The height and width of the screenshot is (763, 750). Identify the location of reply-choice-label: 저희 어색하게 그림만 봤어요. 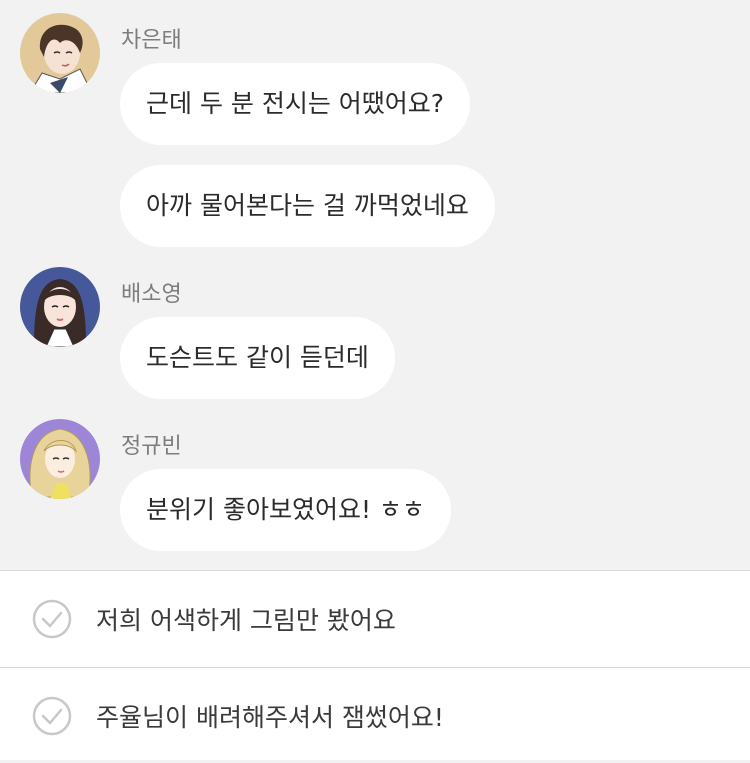
(246, 620).